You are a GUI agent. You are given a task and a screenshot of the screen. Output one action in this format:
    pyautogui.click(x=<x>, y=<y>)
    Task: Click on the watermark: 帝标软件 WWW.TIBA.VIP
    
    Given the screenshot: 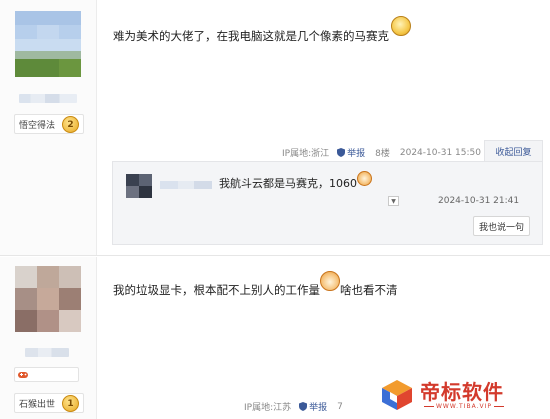 What is the action you would take?
    pyautogui.click(x=458, y=396)
    